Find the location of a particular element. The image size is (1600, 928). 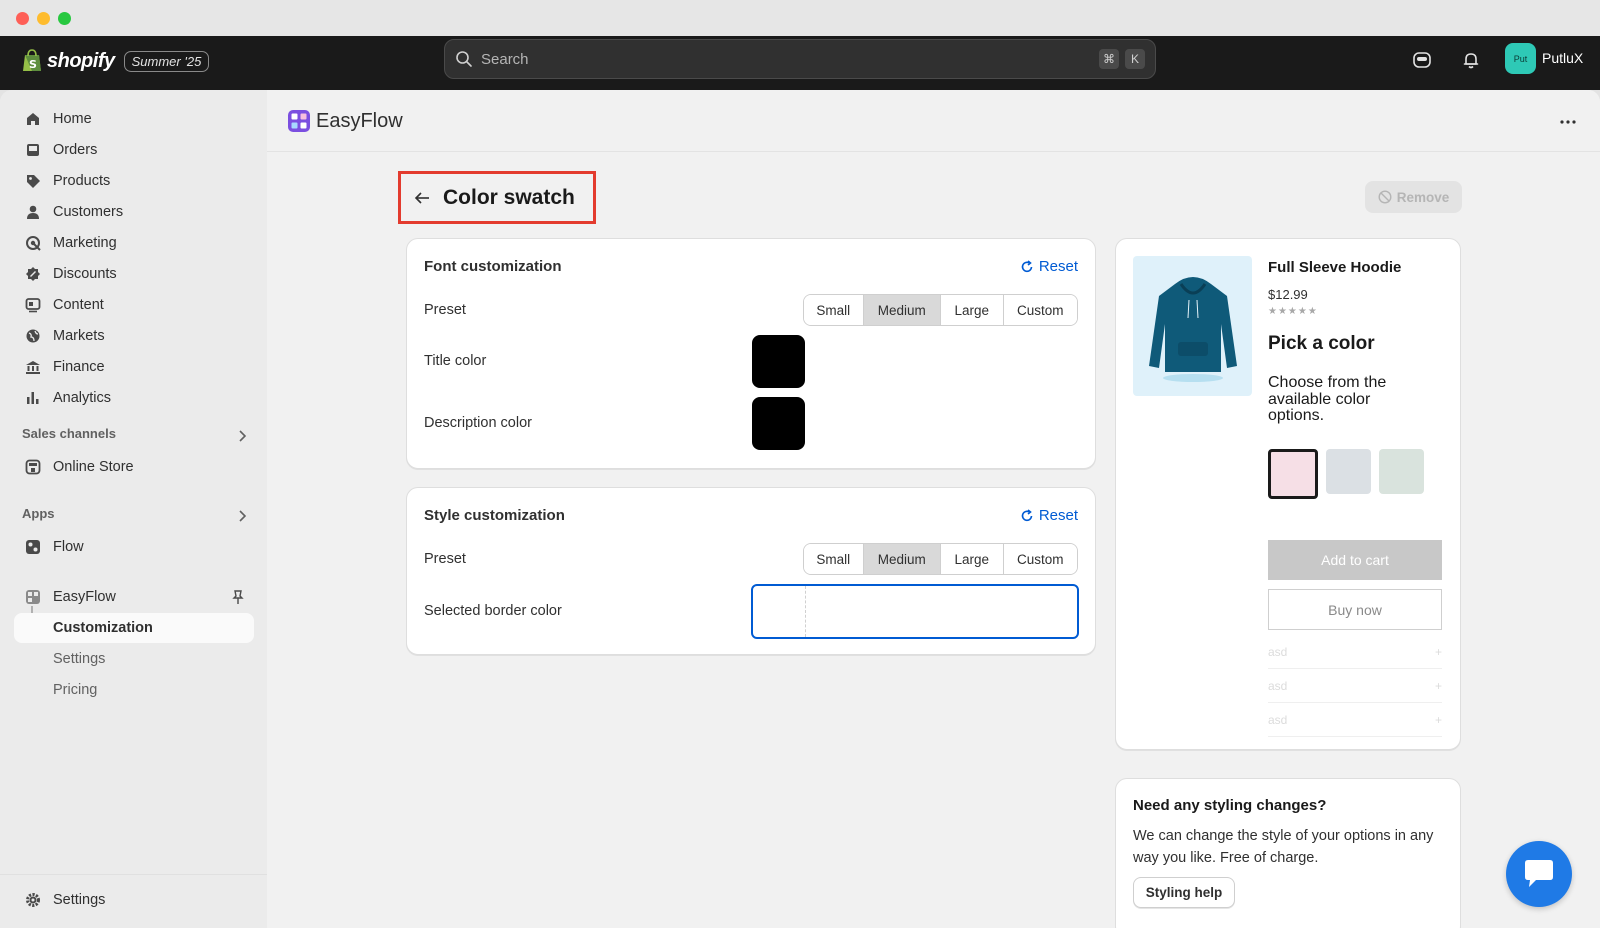

color-option-sage is located at coordinates (1401, 471).